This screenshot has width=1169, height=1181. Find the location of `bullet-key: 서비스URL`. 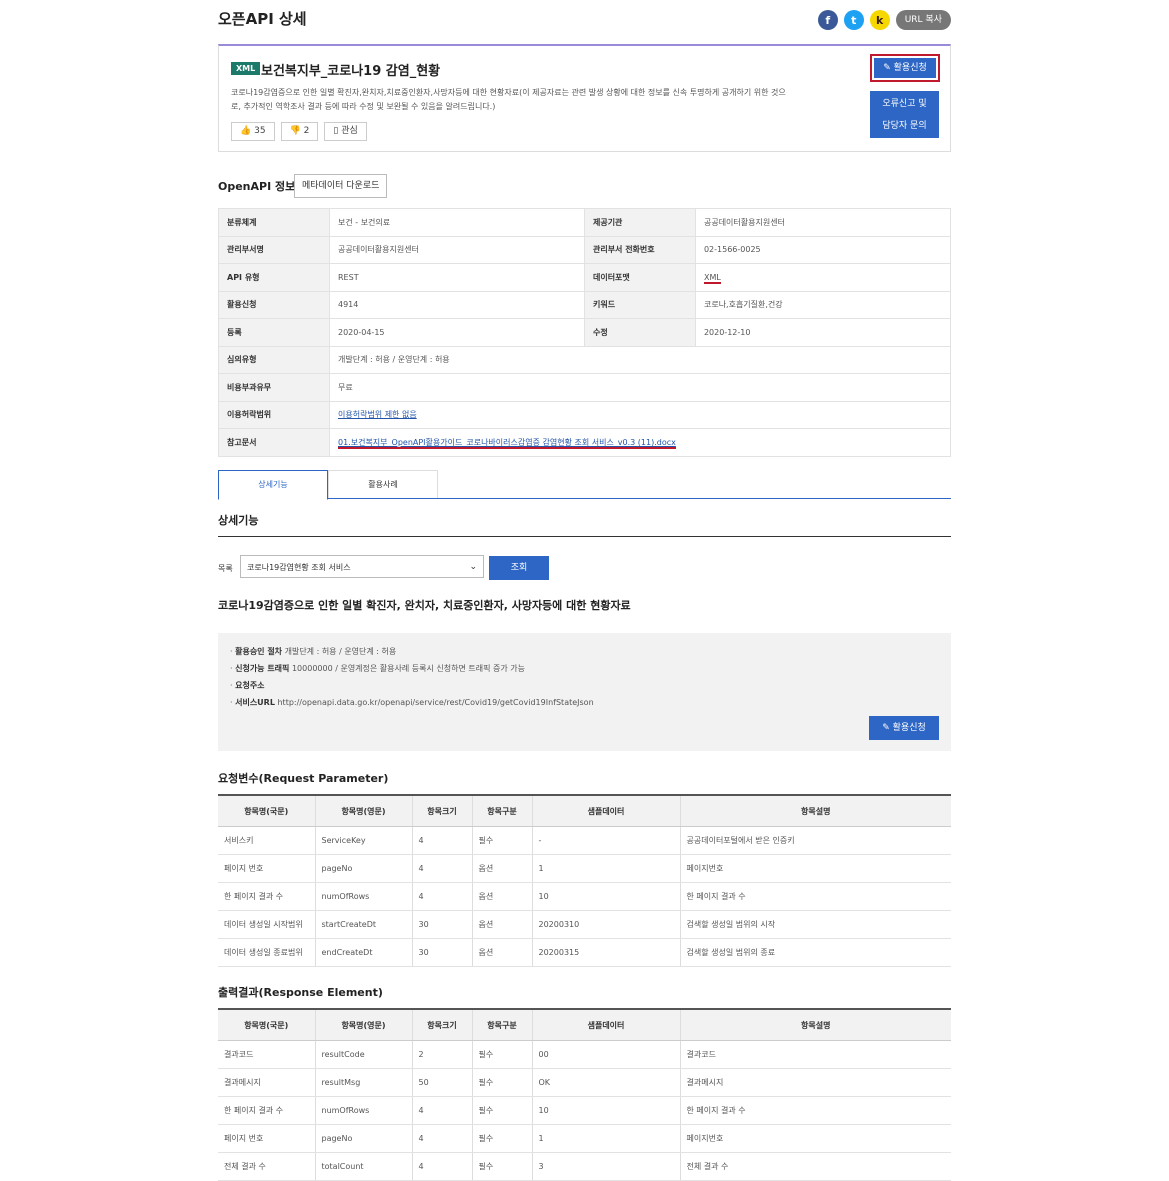

bullet-key: 서비스URL is located at coordinates (255, 702).